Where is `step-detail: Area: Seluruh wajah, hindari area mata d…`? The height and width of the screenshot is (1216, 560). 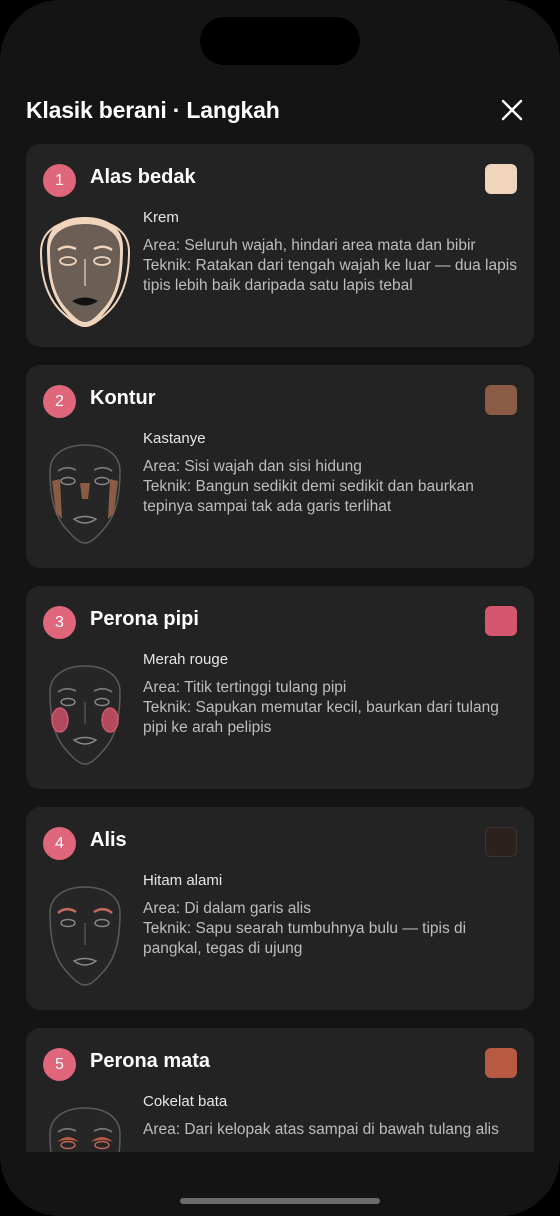
step-detail: Area: Seluruh wajah, hindari area mata d… is located at coordinates (333, 266).